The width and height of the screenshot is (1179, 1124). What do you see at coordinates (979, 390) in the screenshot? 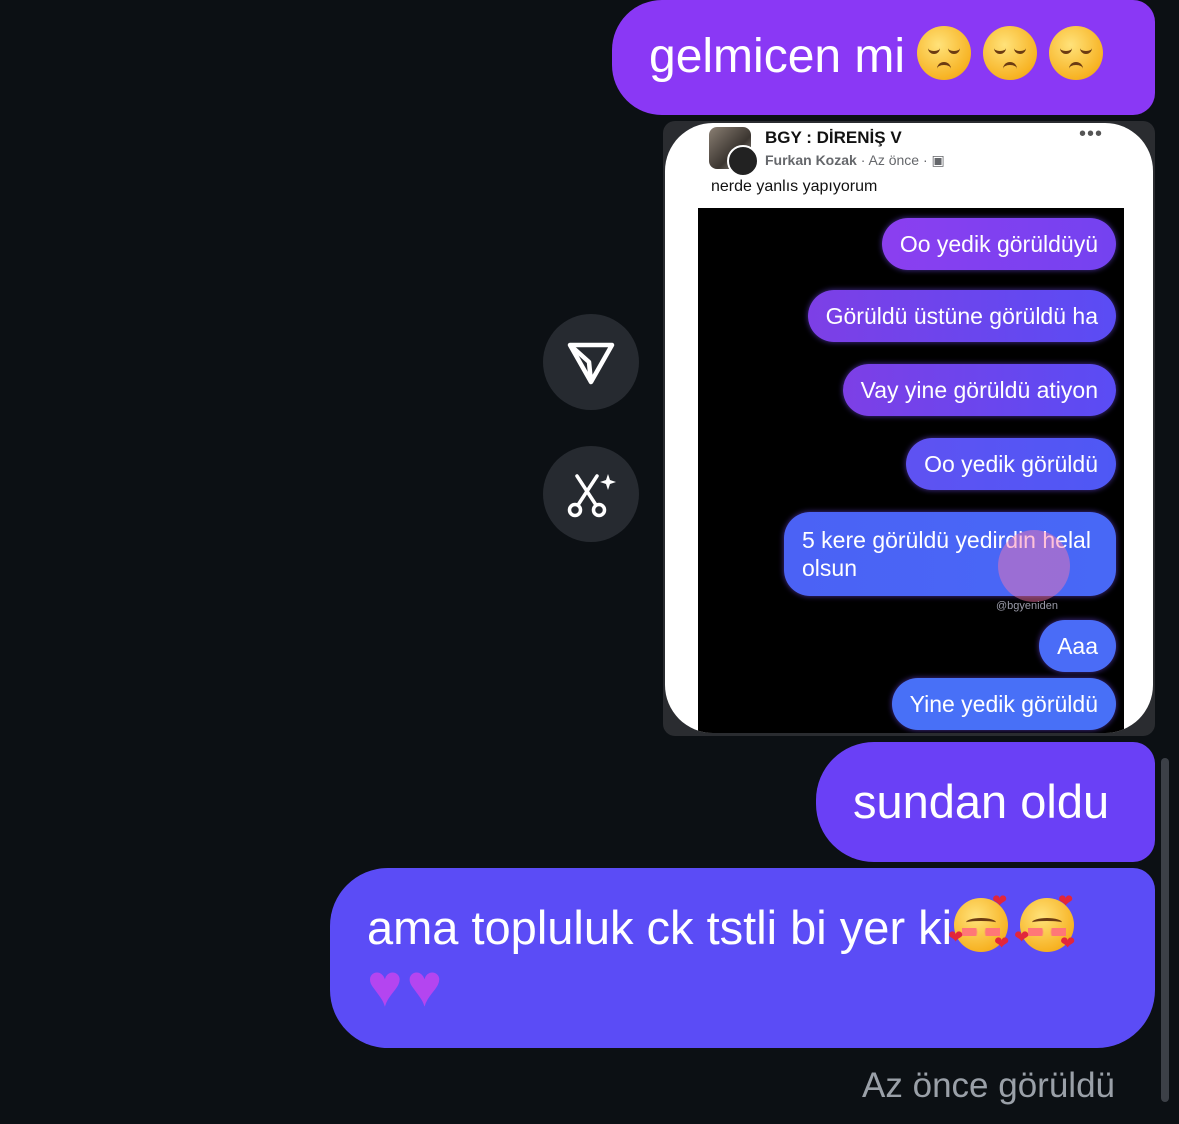
I see `image-chat-bubble: Vay yine görüldü atiyon` at bounding box center [979, 390].